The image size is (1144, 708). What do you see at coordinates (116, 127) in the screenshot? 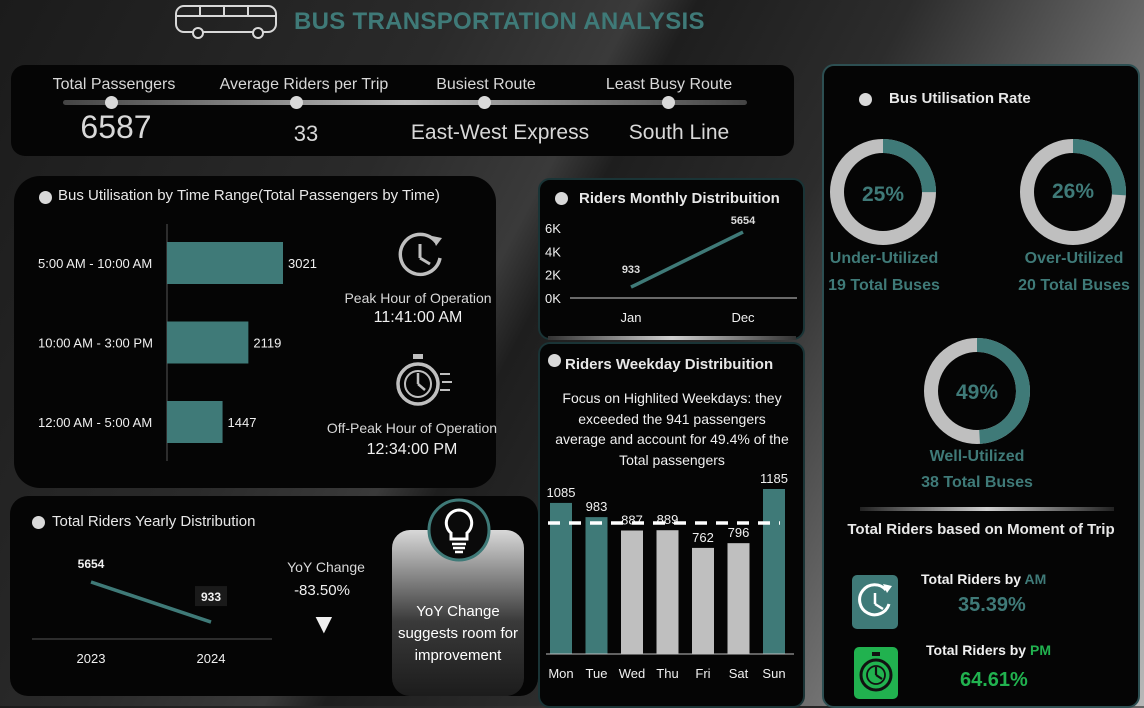
I see `kpi-total-passengers-value: 6587` at bounding box center [116, 127].